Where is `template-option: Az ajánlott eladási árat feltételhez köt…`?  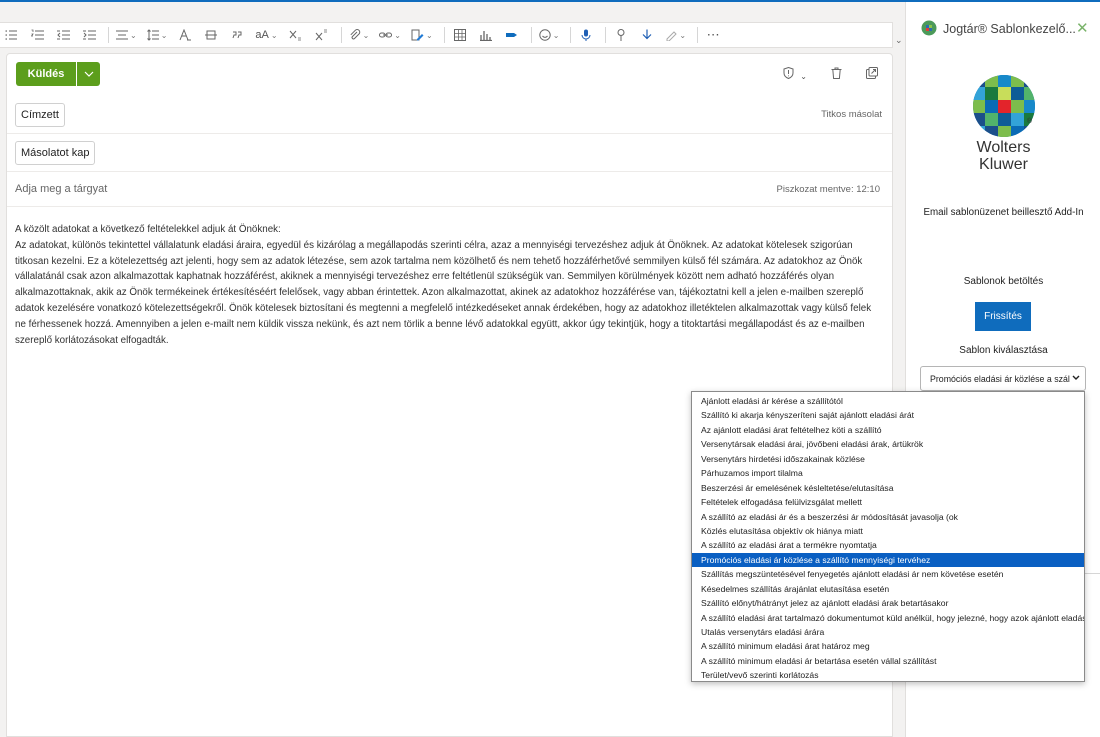
template-option: Az ajánlott eladási árat feltételhez köt… is located at coordinates (888, 430).